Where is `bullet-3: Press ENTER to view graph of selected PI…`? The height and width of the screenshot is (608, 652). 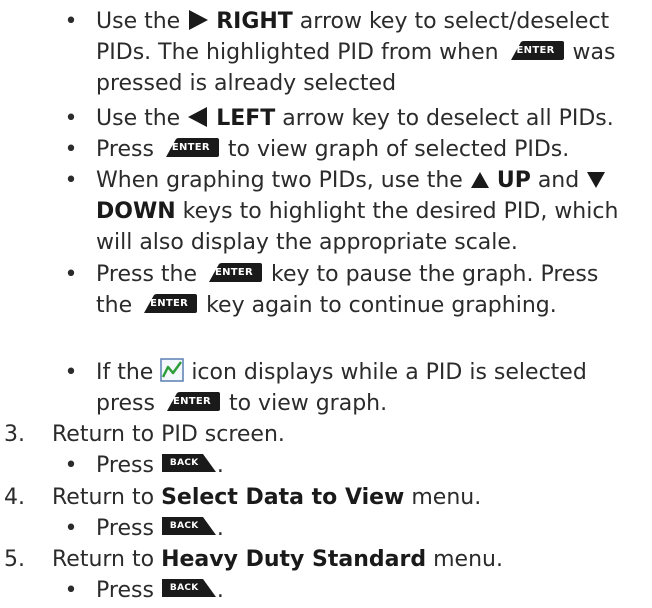
bullet-3: Press ENTER to view graph of selected PI… is located at coordinates (374, 149).